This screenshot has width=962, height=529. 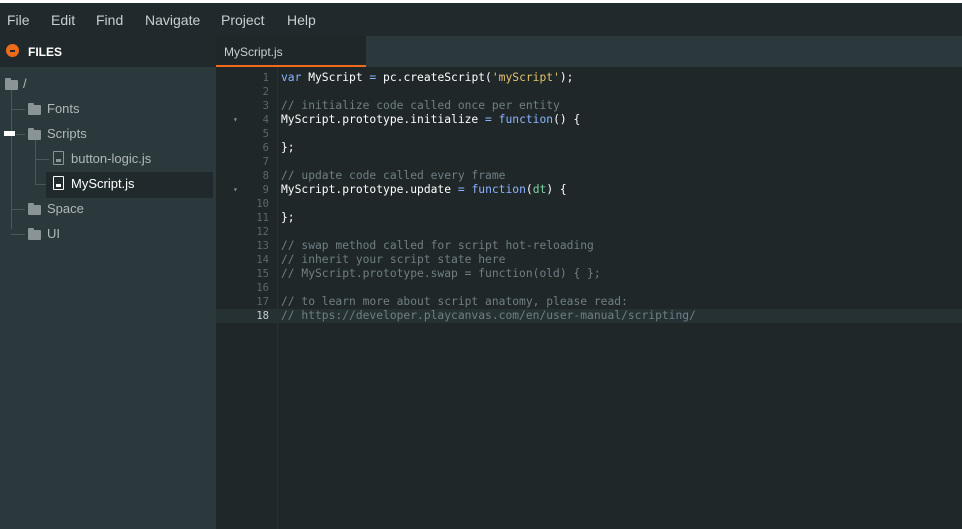 What do you see at coordinates (265, 148) in the screenshot?
I see `line-number: 6` at bounding box center [265, 148].